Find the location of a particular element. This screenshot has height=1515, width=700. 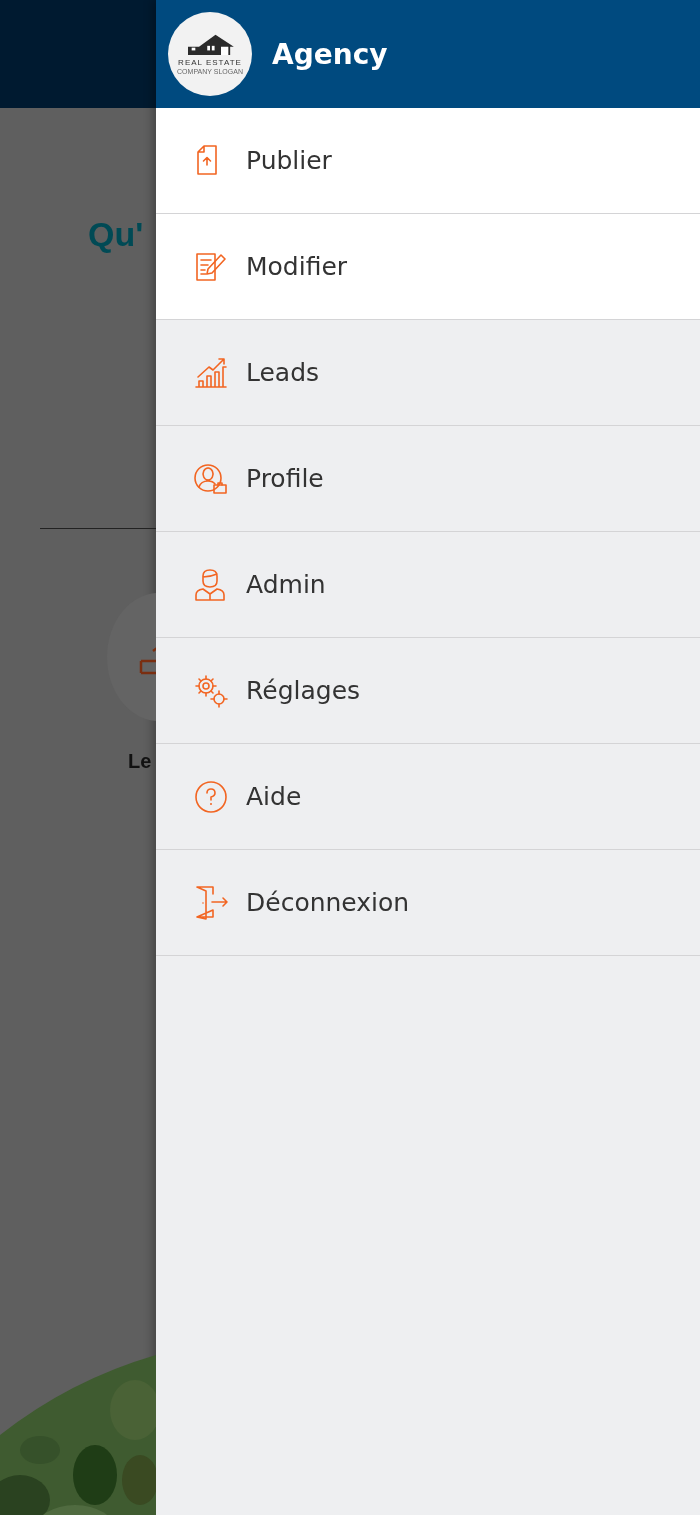

help-icon is located at coordinates (211, 796).